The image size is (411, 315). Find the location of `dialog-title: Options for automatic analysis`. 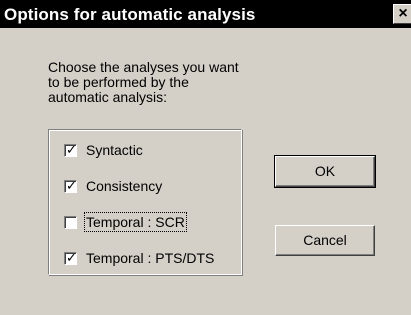

dialog-title: Options for automatic analysis is located at coordinates (130, 14).